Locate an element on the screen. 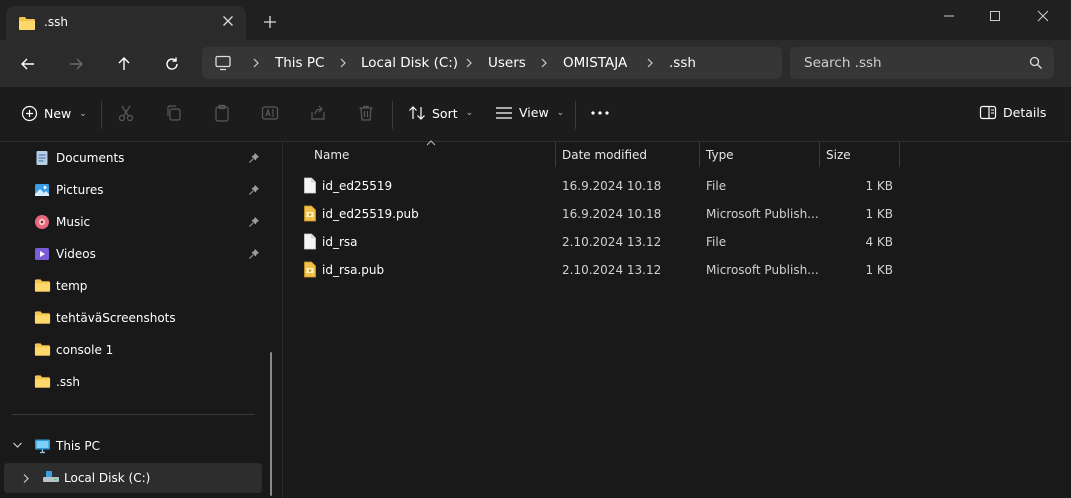  cut-icon is located at coordinates (126, 113).